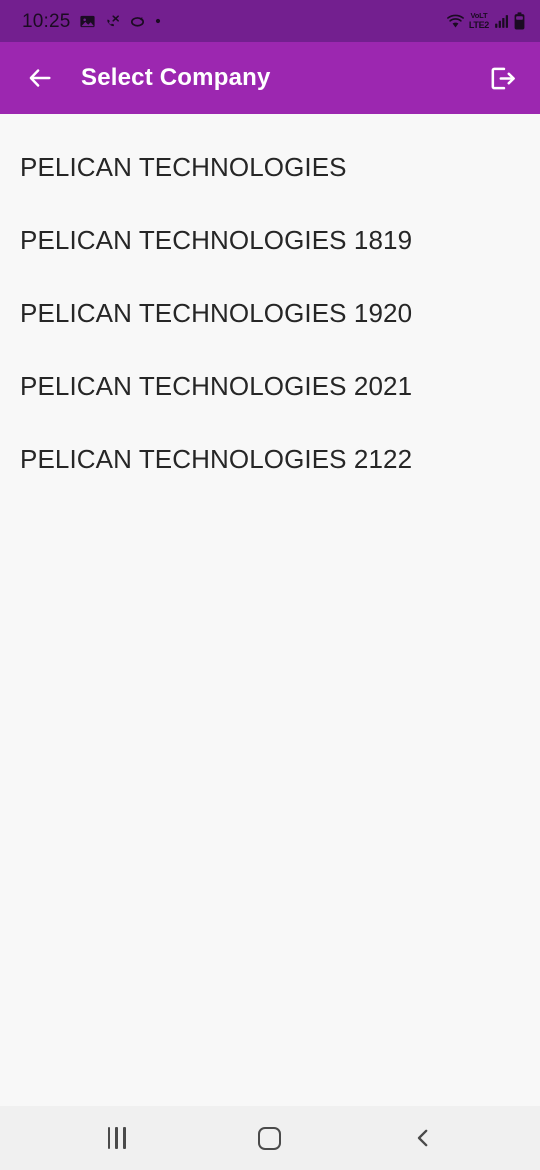 The height and width of the screenshot is (1170, 540). I want to click on list-item: PELICAN TECHNOLOGIES, so click(270, 167).